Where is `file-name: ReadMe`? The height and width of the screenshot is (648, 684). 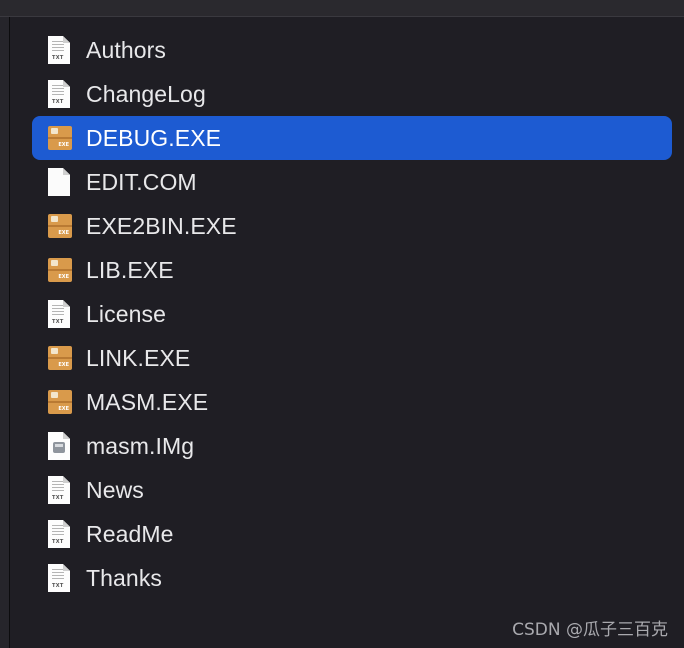 file-name: ReadMe is located at coordinates (130, 533).